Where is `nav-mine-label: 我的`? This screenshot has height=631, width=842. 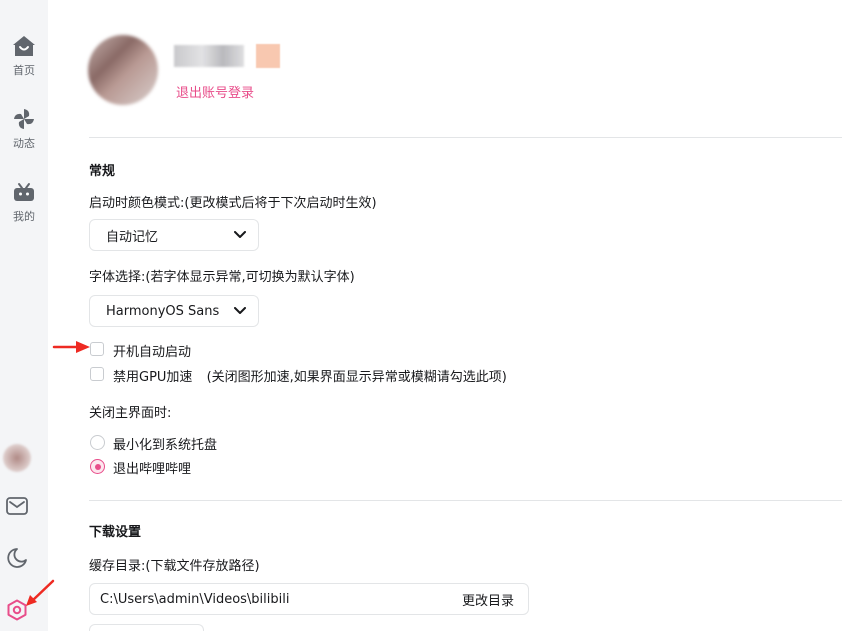 nav-mine-label: 我的 is located at coordinates (24, 216).